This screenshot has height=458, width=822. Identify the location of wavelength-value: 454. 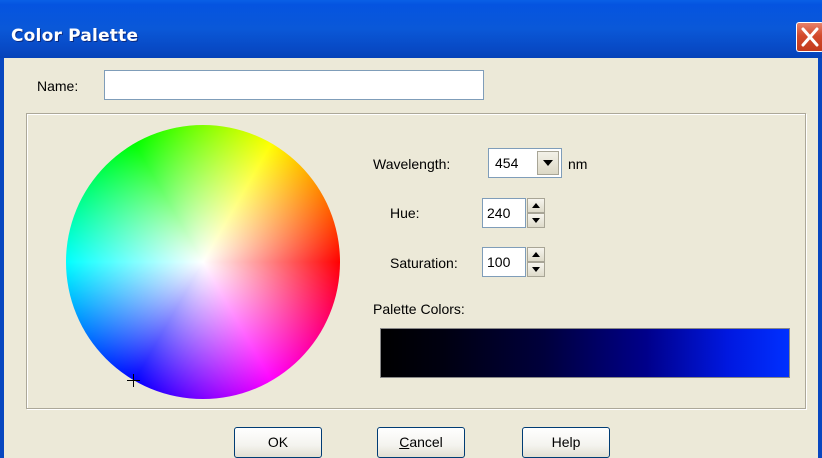
(507, 163).